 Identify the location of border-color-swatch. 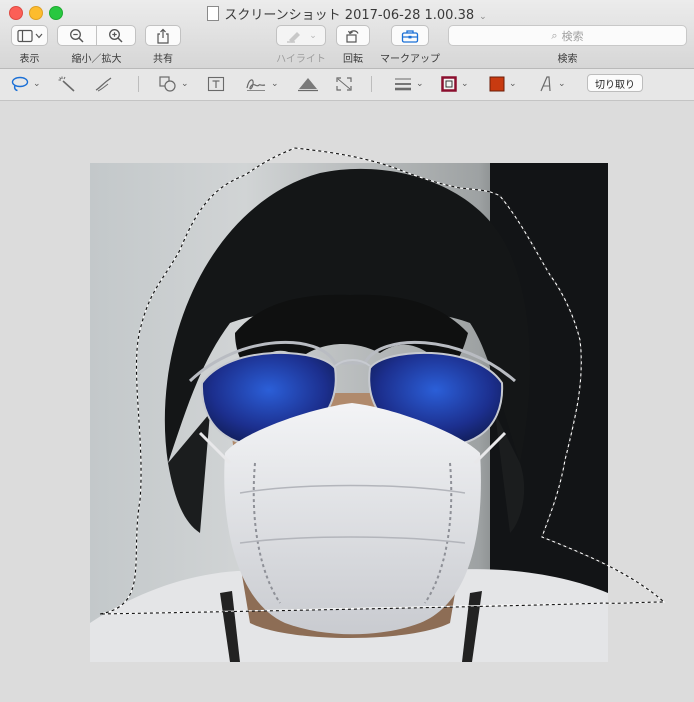
(449, 84).